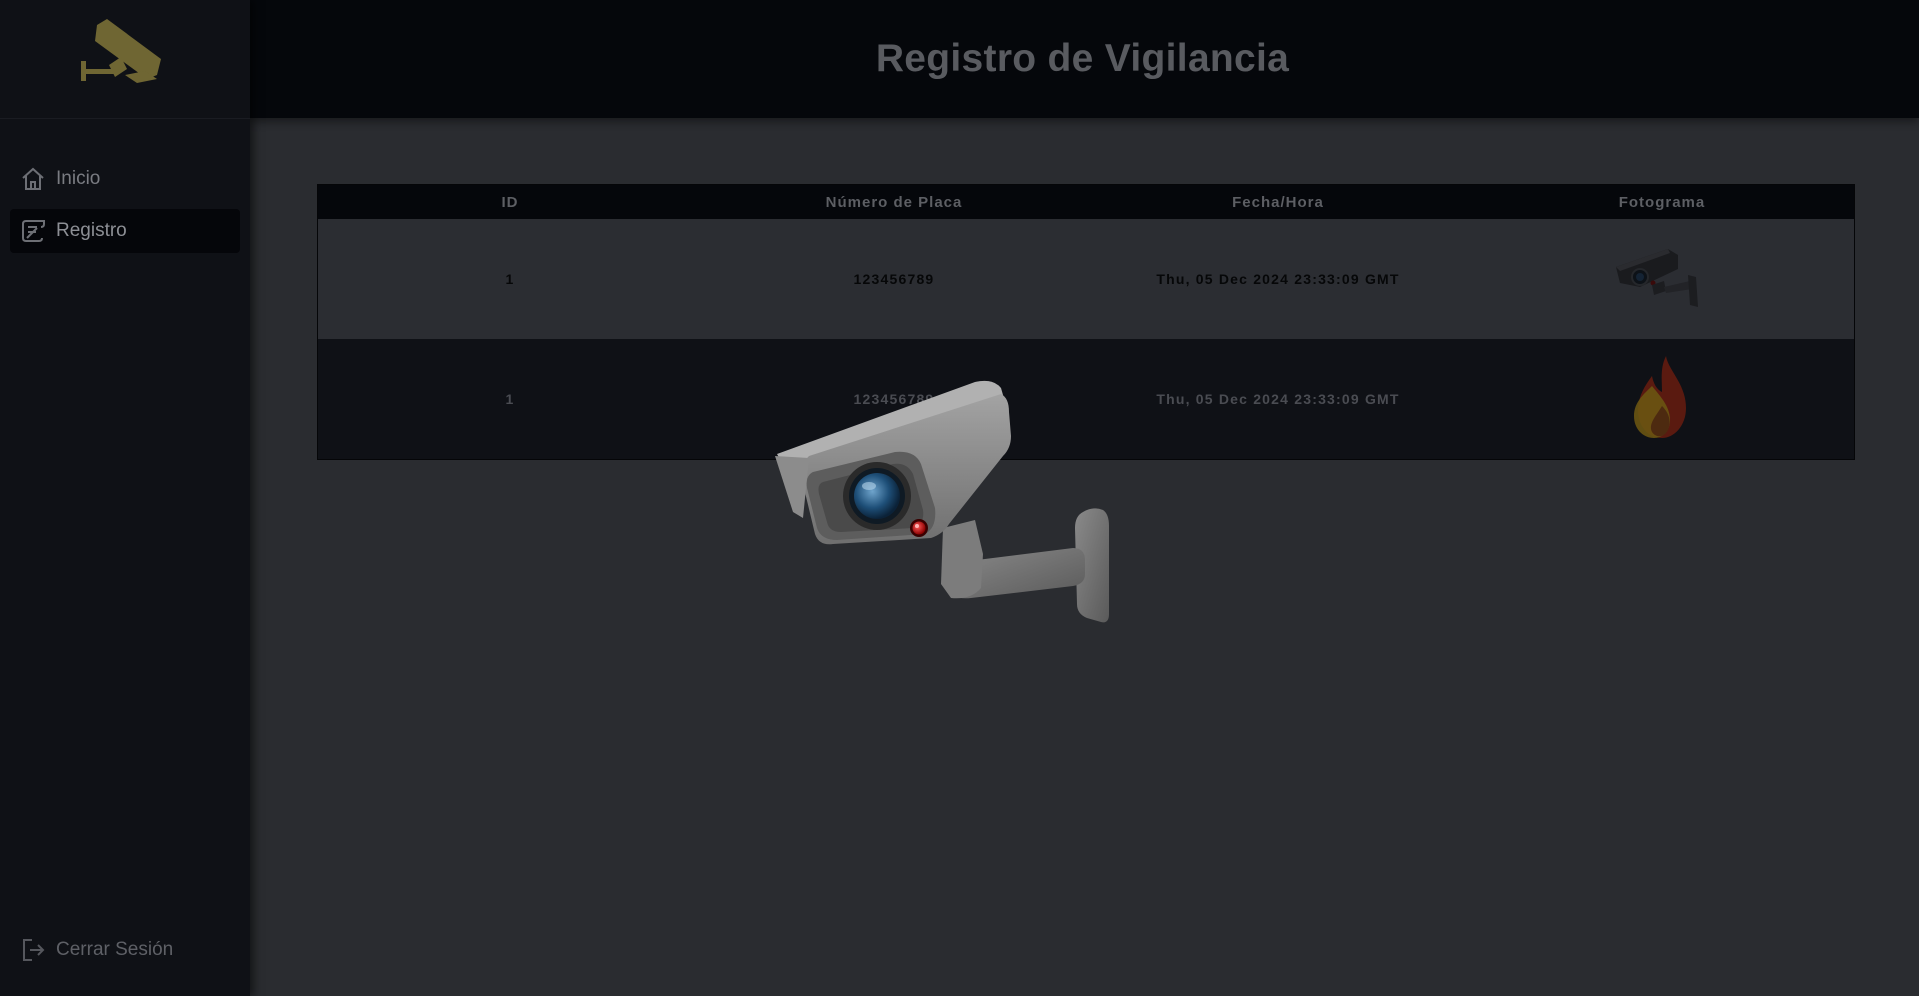 The height and width of the screenshot is (996, 1919). What do you see at coordinates (1278, 202) in the screenshot?
I see `column-header-datetime: Fecha/Hora` at bounding box center [1278, 202].